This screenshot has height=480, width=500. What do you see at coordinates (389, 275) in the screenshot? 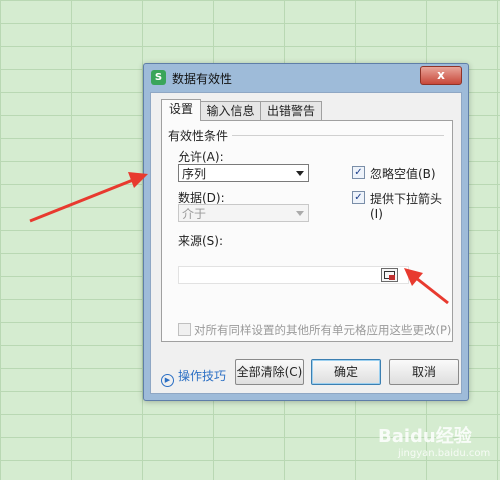
I see `range-select-icon` at bounding box center [389, 275].